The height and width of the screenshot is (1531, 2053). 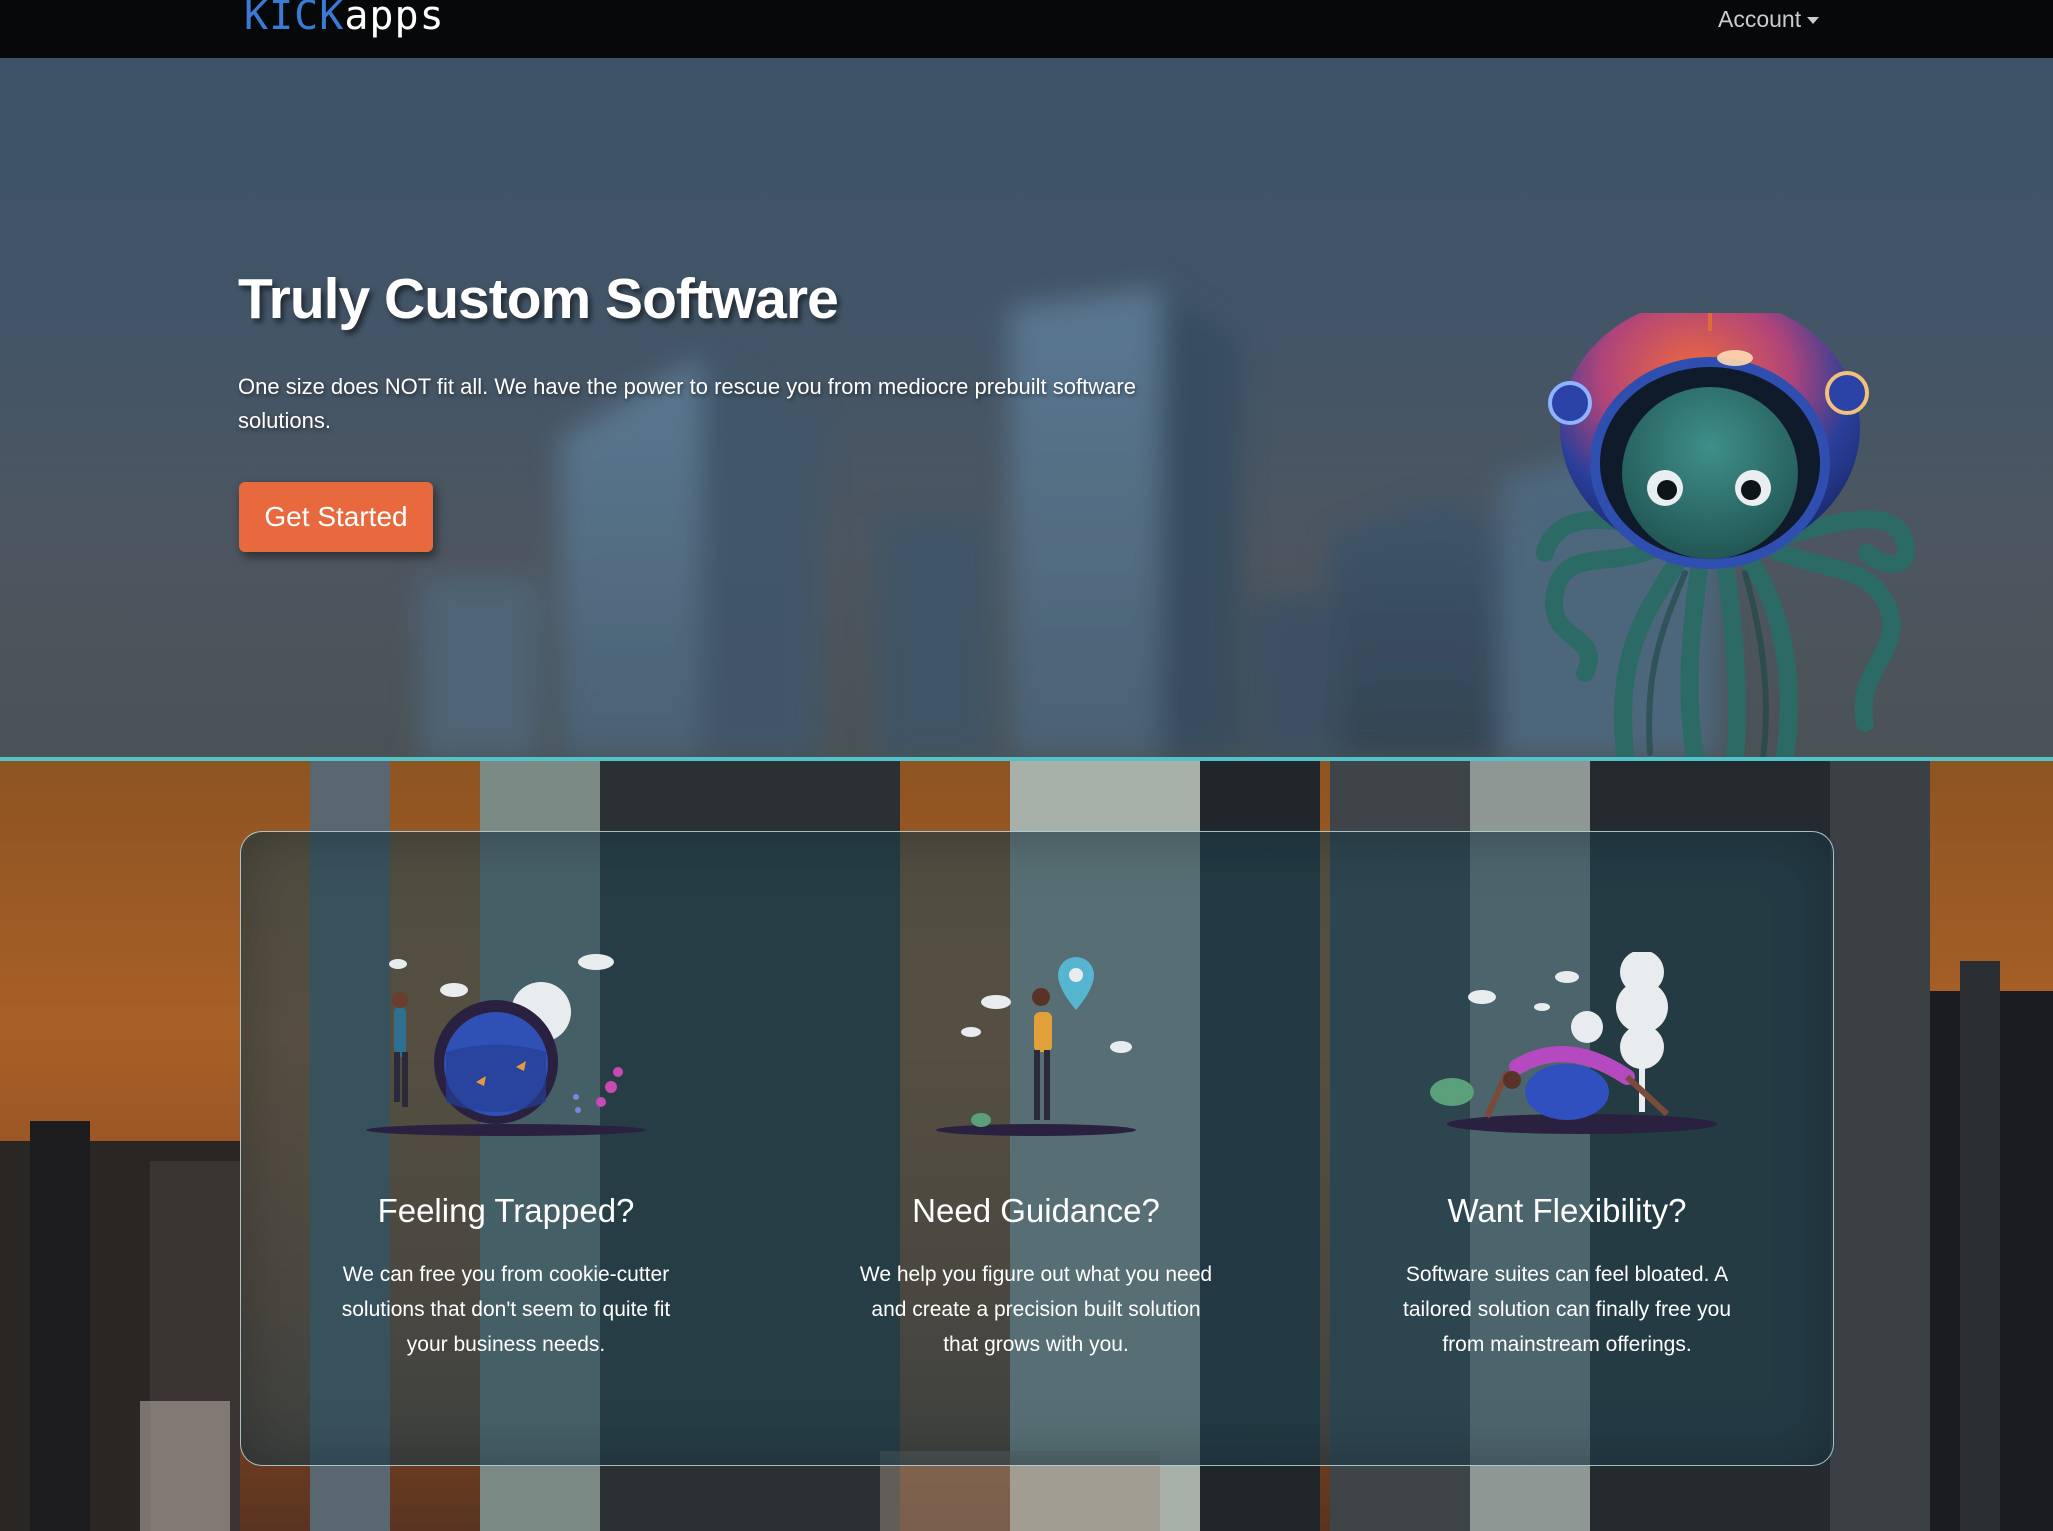 What do you see at coordinates (506, 1210) in the screenshot?
I see `feature-title: Feeling Trapped?` at bounding box center [506, 1210].